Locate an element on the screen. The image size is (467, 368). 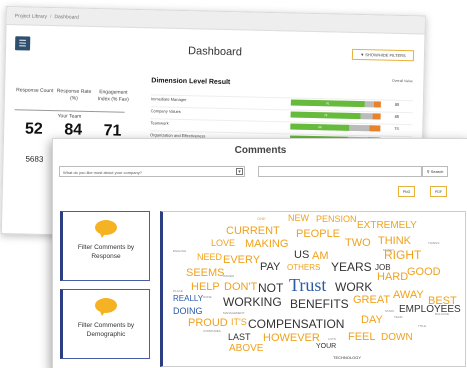
word-cloud-word: COMPENSATION is located at coordinates (296, 324).